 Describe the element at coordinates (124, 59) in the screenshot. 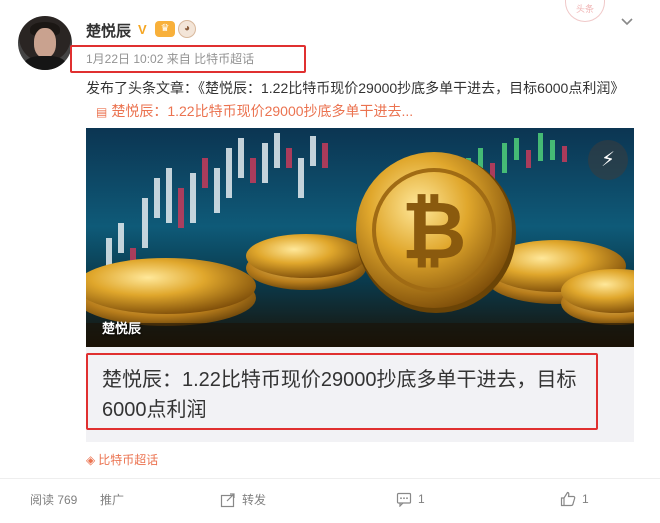

I see `post-time: 1月22日 10:02` at that location.